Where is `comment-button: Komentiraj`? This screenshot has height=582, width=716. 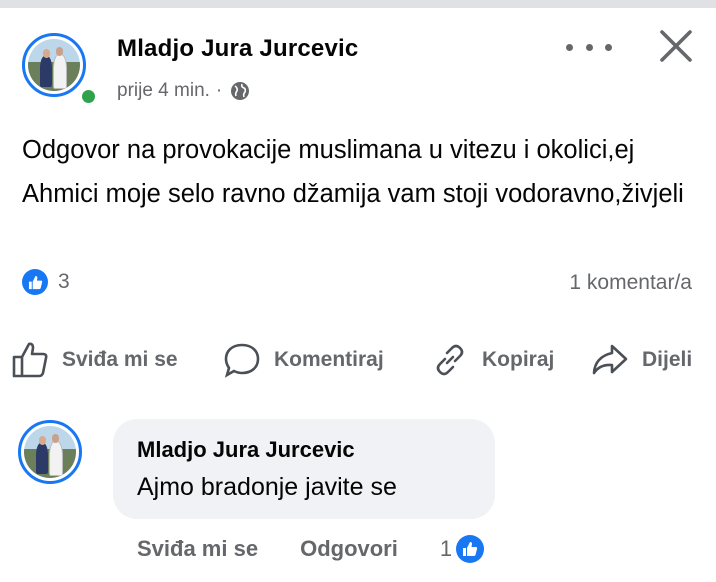 comment-button: Komentiraj is located at coordinates (303, 360).